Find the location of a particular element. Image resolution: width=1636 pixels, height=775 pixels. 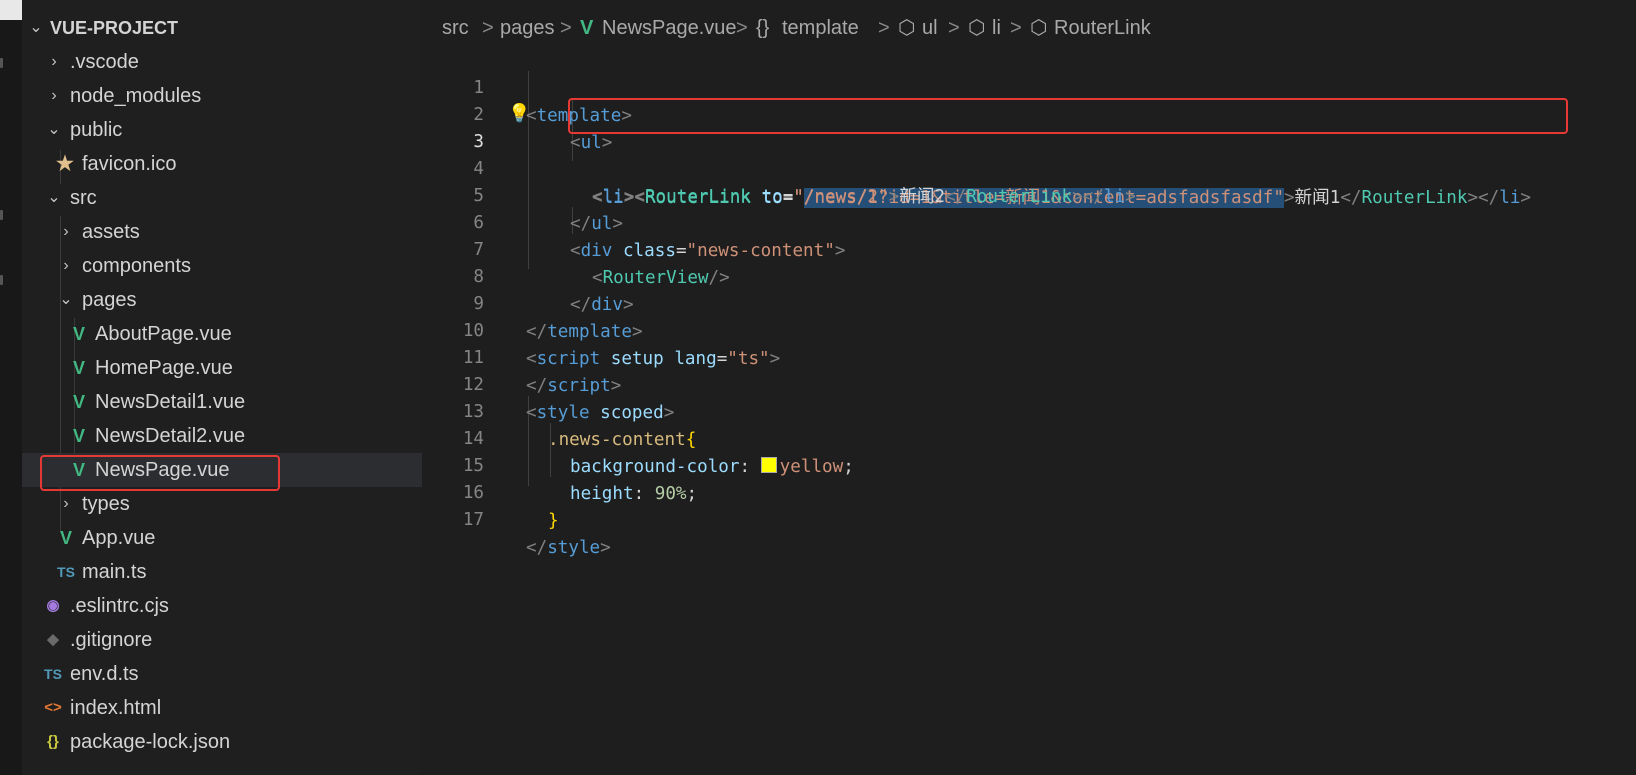

tree-label: components is located at coordinates (136, 266).